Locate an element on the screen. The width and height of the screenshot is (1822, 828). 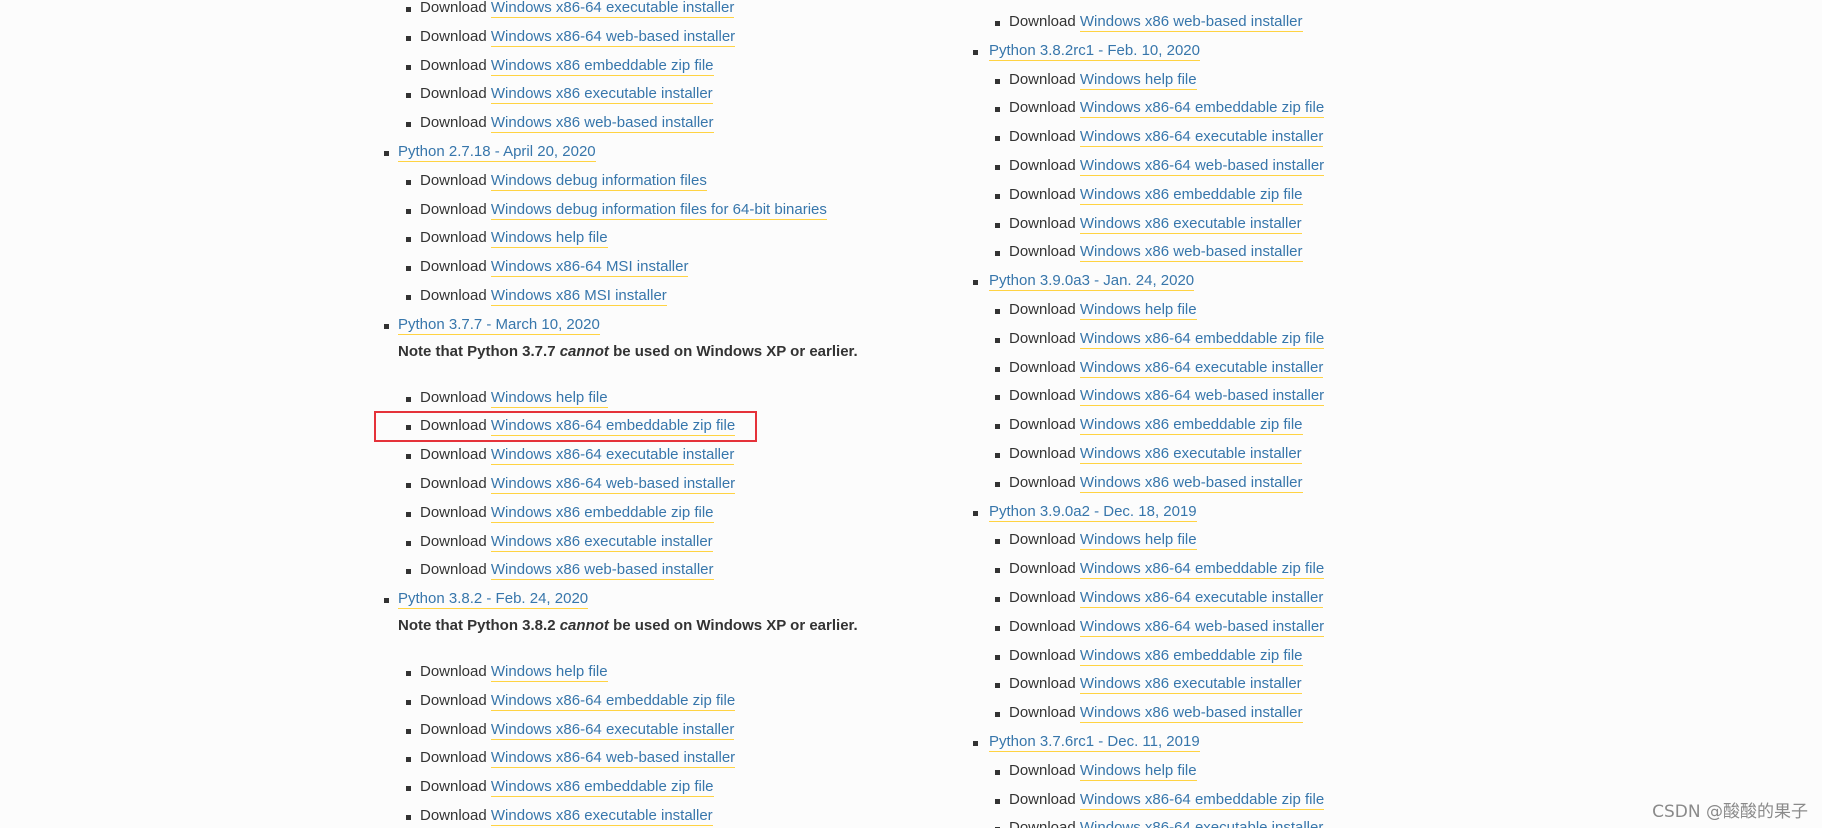
release-link: Python 3.8.2rc1 - Feb. 10, 2020 is located at coordinates (1094, 51).